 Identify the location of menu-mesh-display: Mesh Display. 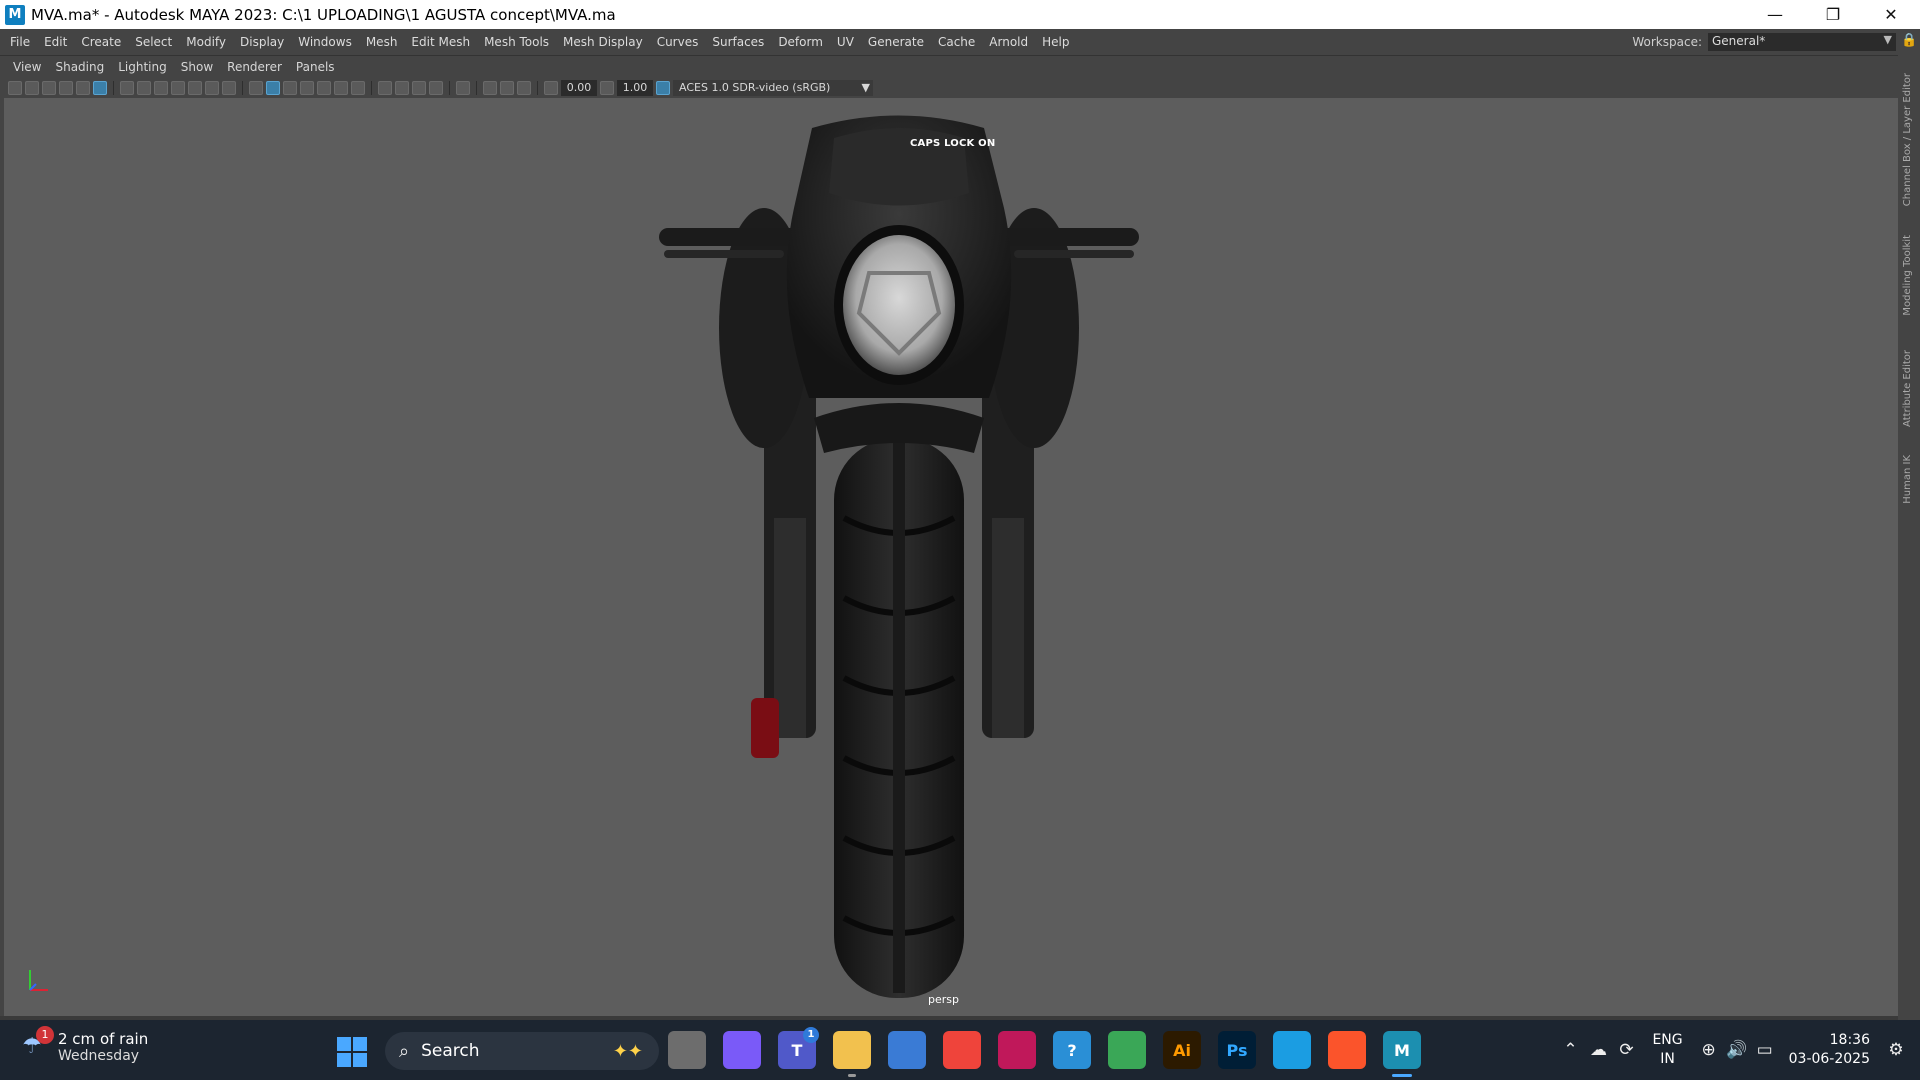
(603, 42).